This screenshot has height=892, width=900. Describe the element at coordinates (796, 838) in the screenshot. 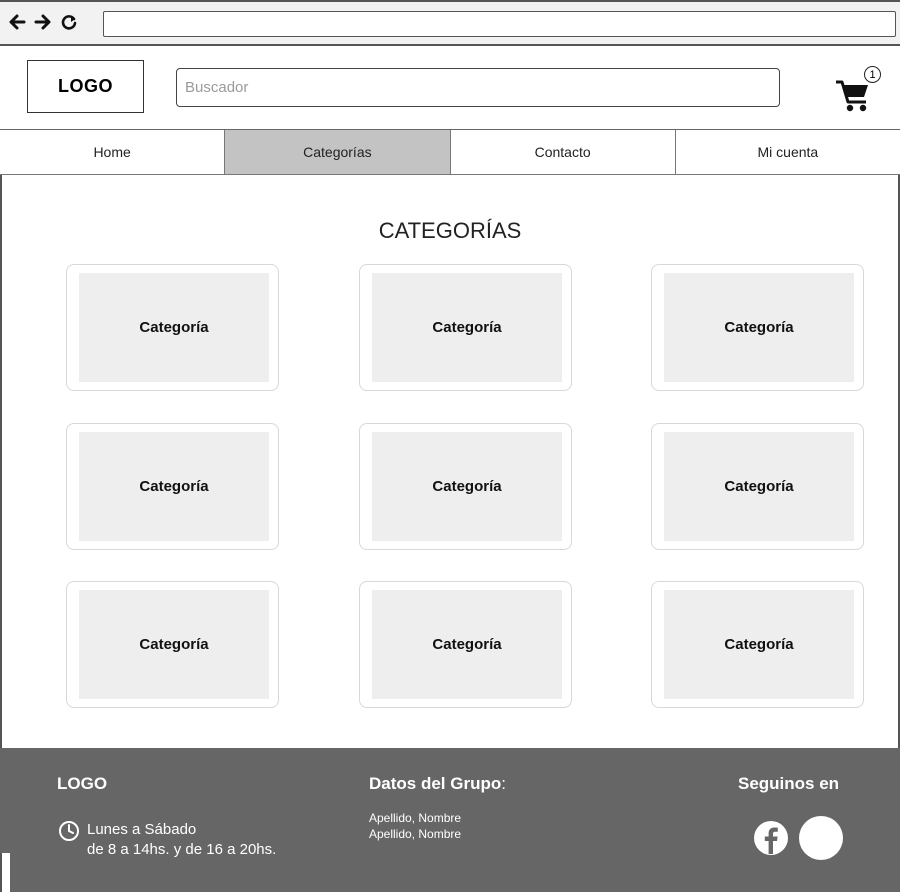

I see `social-links` at that location.